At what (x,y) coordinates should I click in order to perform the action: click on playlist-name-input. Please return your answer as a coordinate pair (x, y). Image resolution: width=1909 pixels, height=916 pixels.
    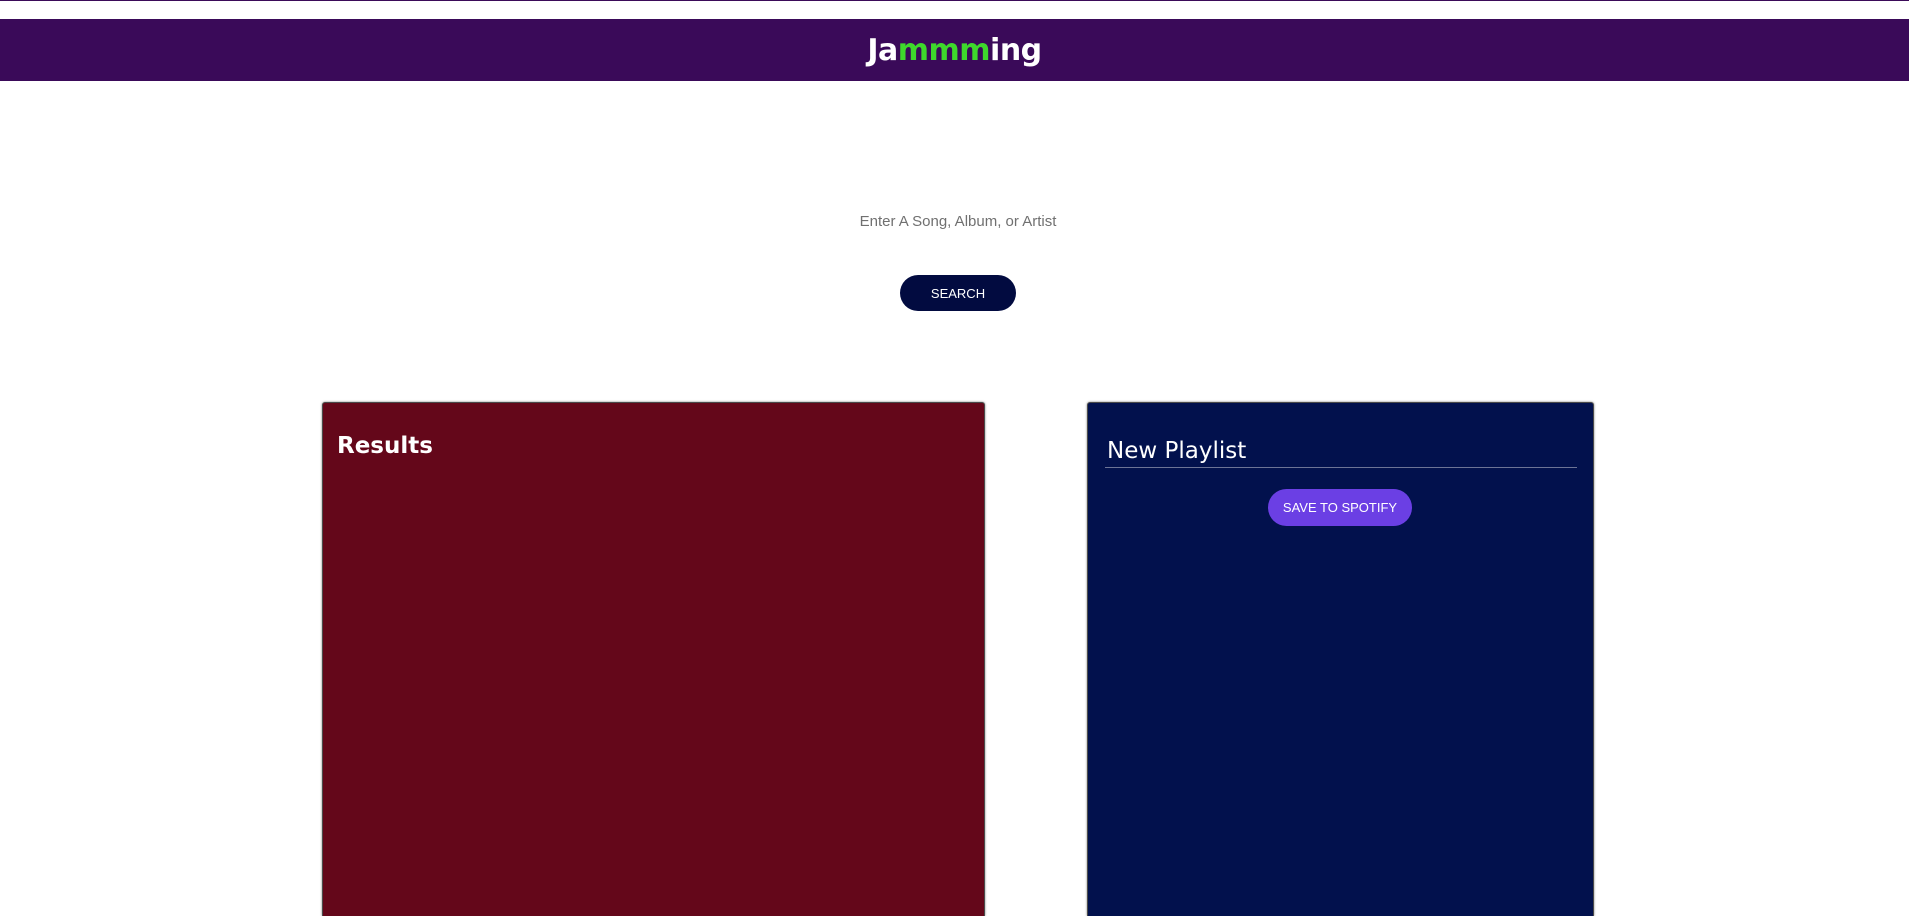
    Looking at the image, I should click on (1341, 451).